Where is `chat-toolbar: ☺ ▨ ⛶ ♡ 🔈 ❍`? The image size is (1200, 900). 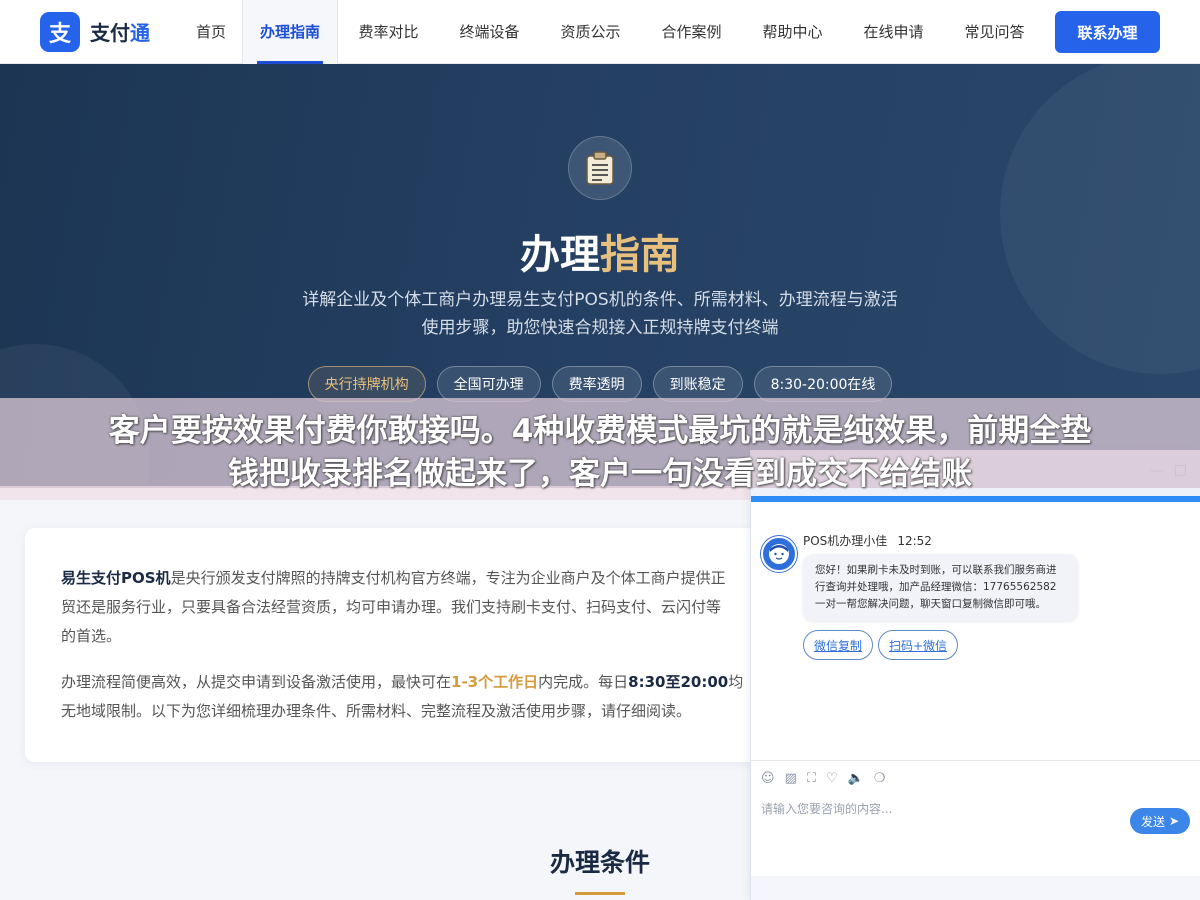 chat-toolbar: ☺ ▨ ⛶ ♡ 🔈 ❍ is located at coordinates (975, 778).